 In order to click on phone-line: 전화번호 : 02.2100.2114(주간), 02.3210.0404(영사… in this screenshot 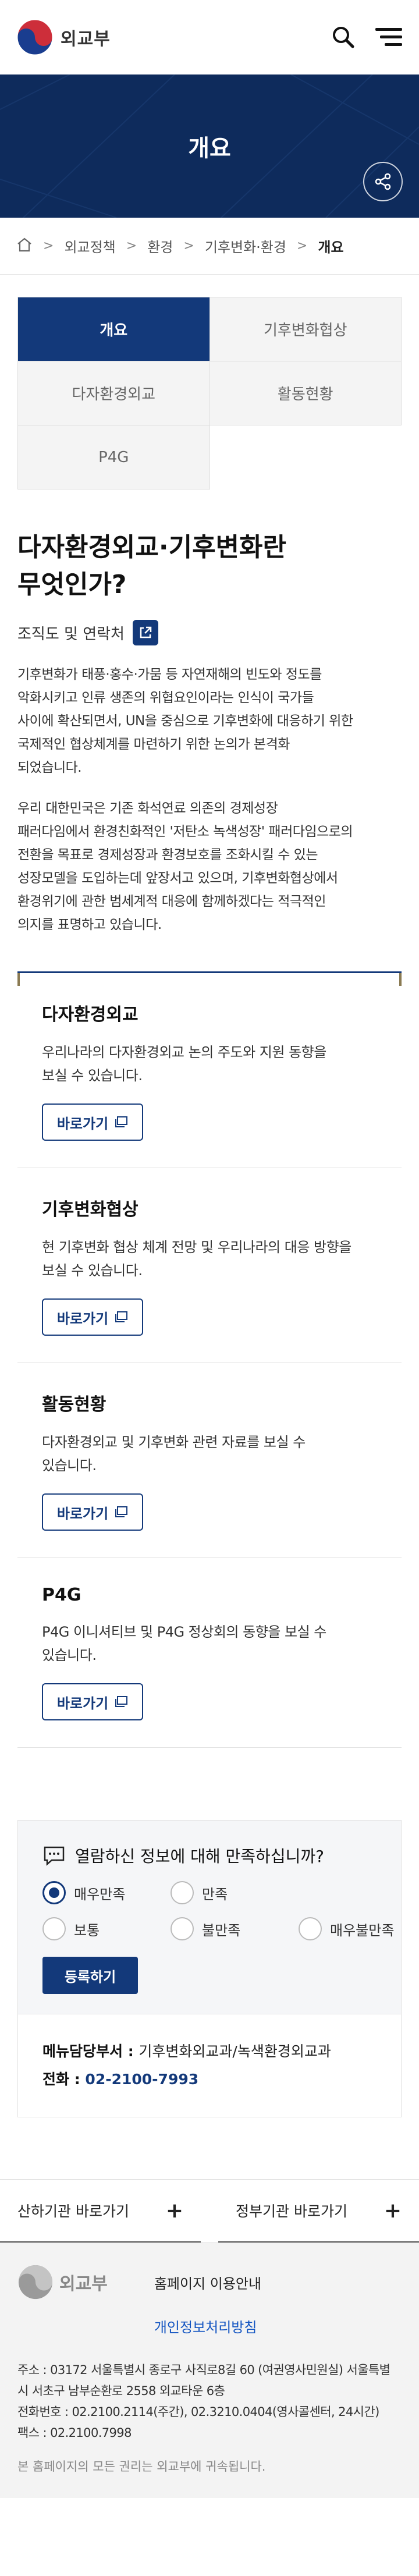, I will do `click(198, 2412)`.